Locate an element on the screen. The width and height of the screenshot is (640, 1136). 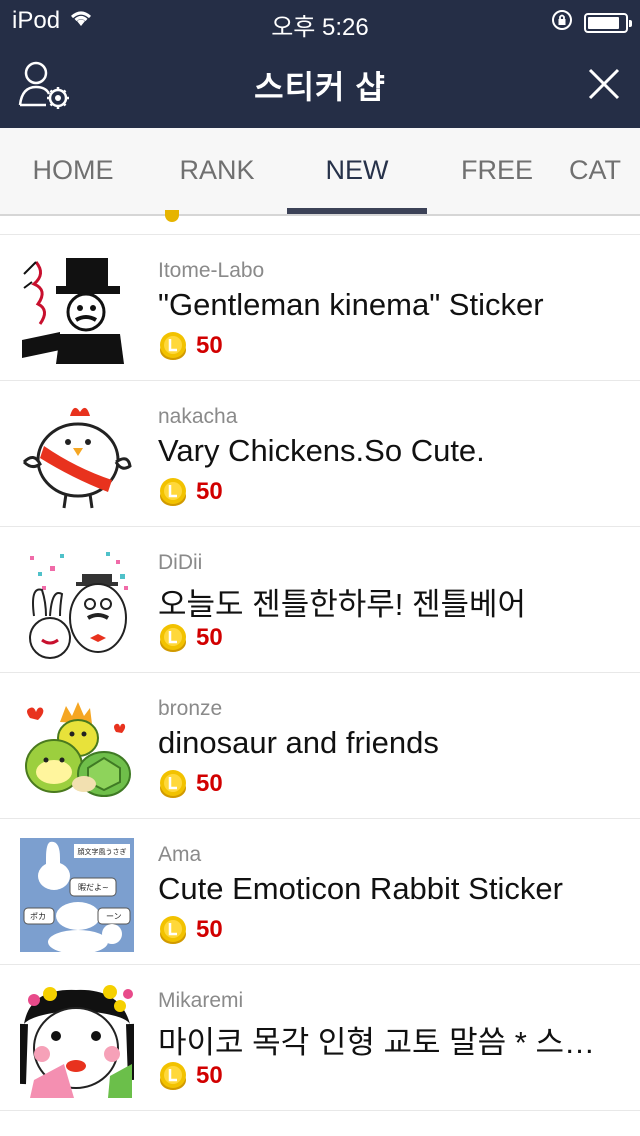
tab-new: NEW is located at coordinates (357, 171).